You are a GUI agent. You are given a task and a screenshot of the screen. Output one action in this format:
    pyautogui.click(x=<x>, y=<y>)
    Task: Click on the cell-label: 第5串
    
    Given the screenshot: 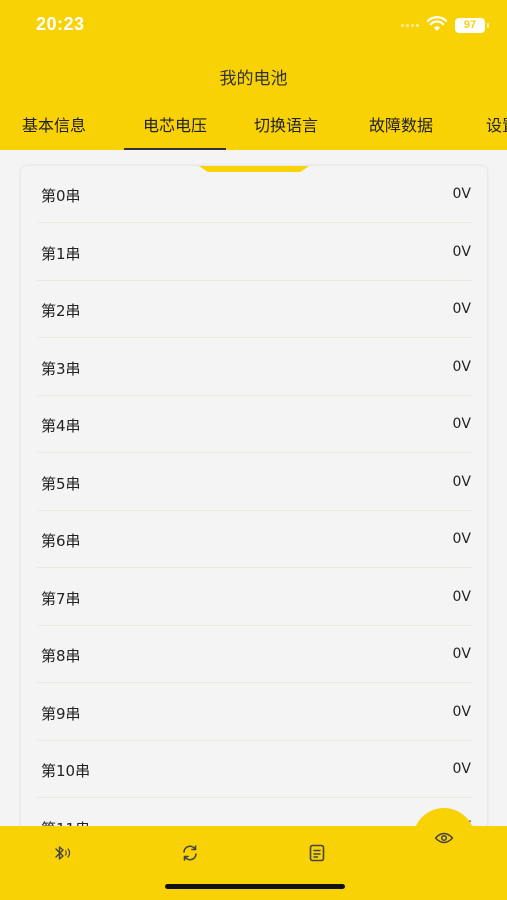 What is the action you would take?
    pyautogui.click(x=61, y=483)
    